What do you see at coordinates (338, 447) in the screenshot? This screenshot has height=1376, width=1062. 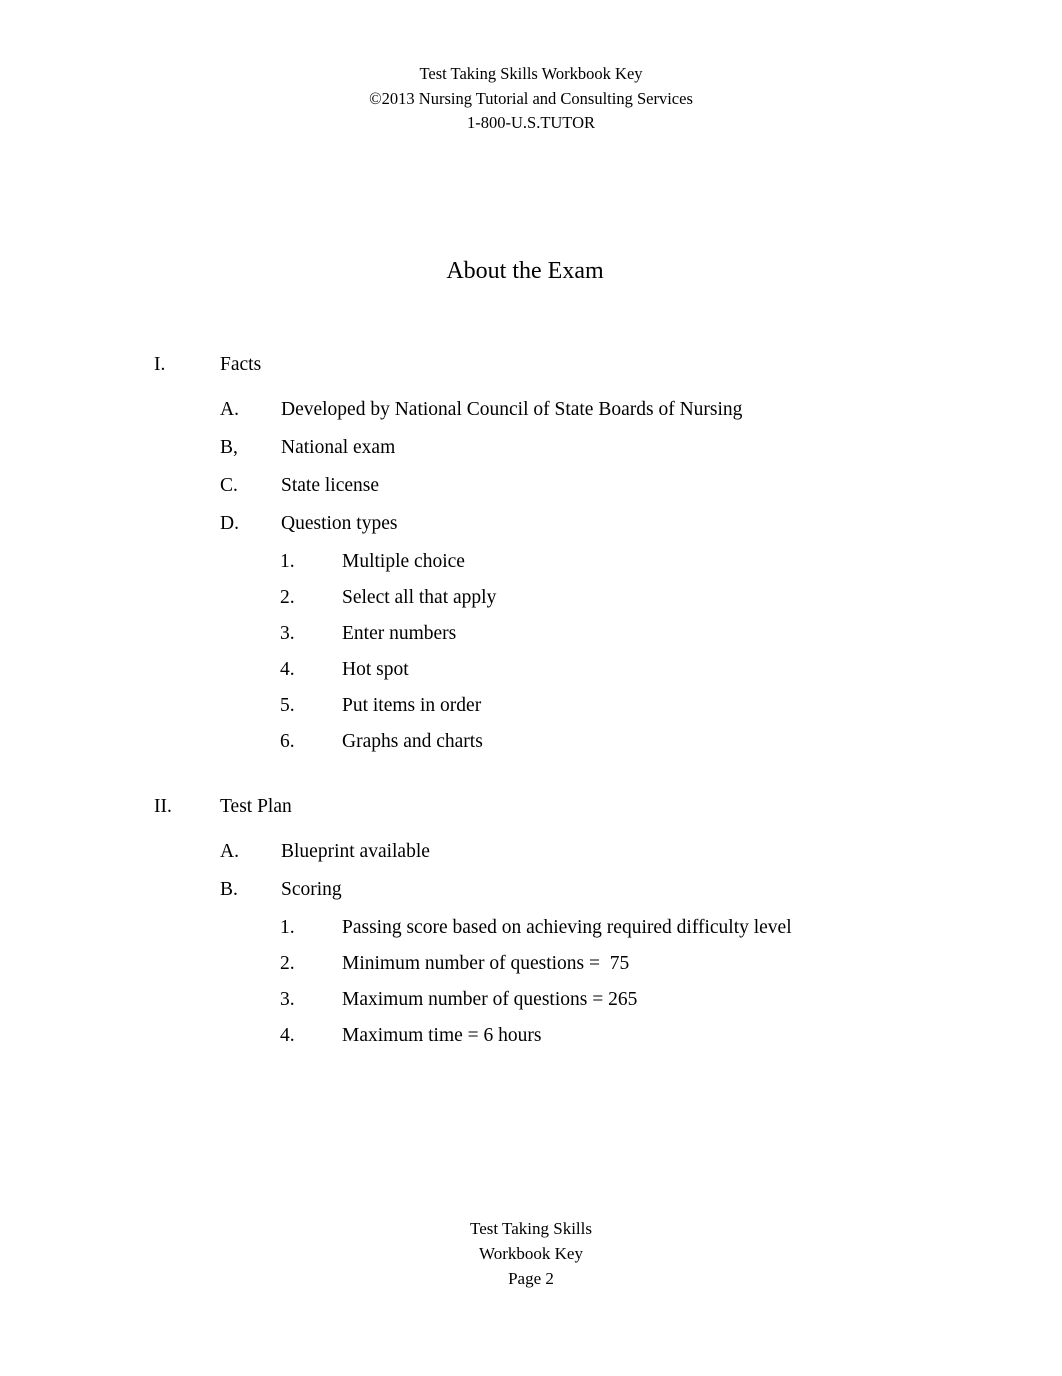 I see `item-label: National exam` at bounding box center [338, 447].